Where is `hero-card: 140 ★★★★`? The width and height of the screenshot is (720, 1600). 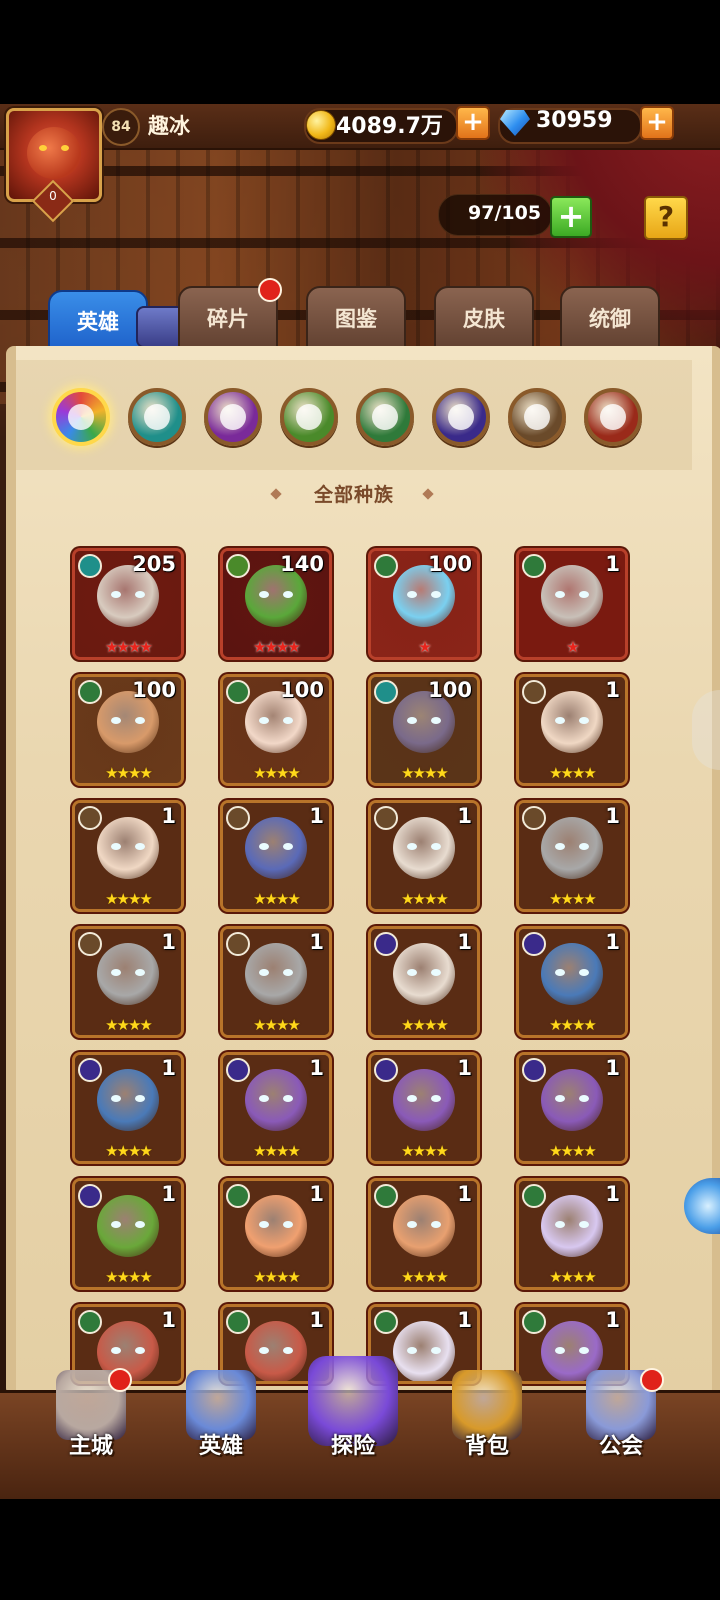 hero-card: 140 ★★★★ is located at coordinates (276, 604).